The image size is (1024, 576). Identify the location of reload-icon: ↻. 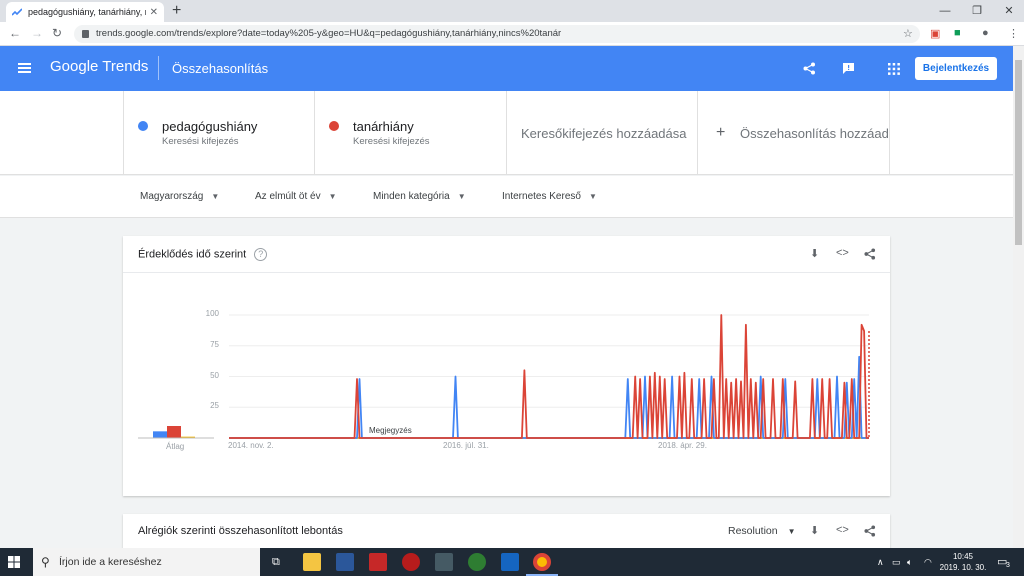
(57, 33).